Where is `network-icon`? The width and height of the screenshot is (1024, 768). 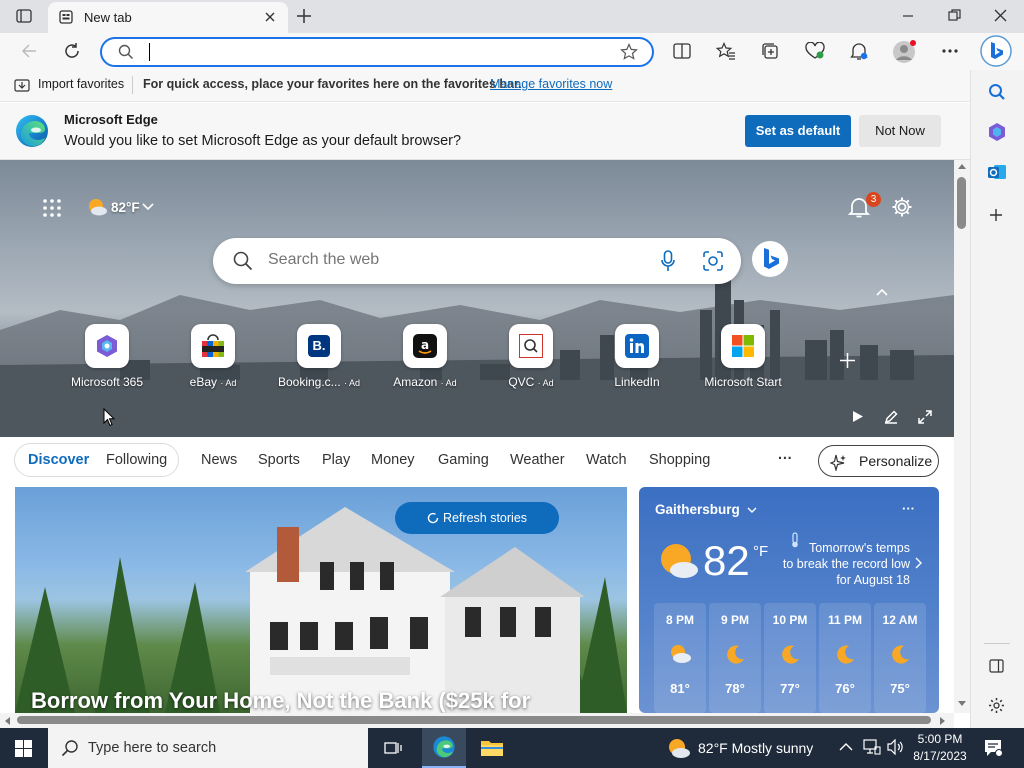 network-icon is located at coordinates (872, 747).